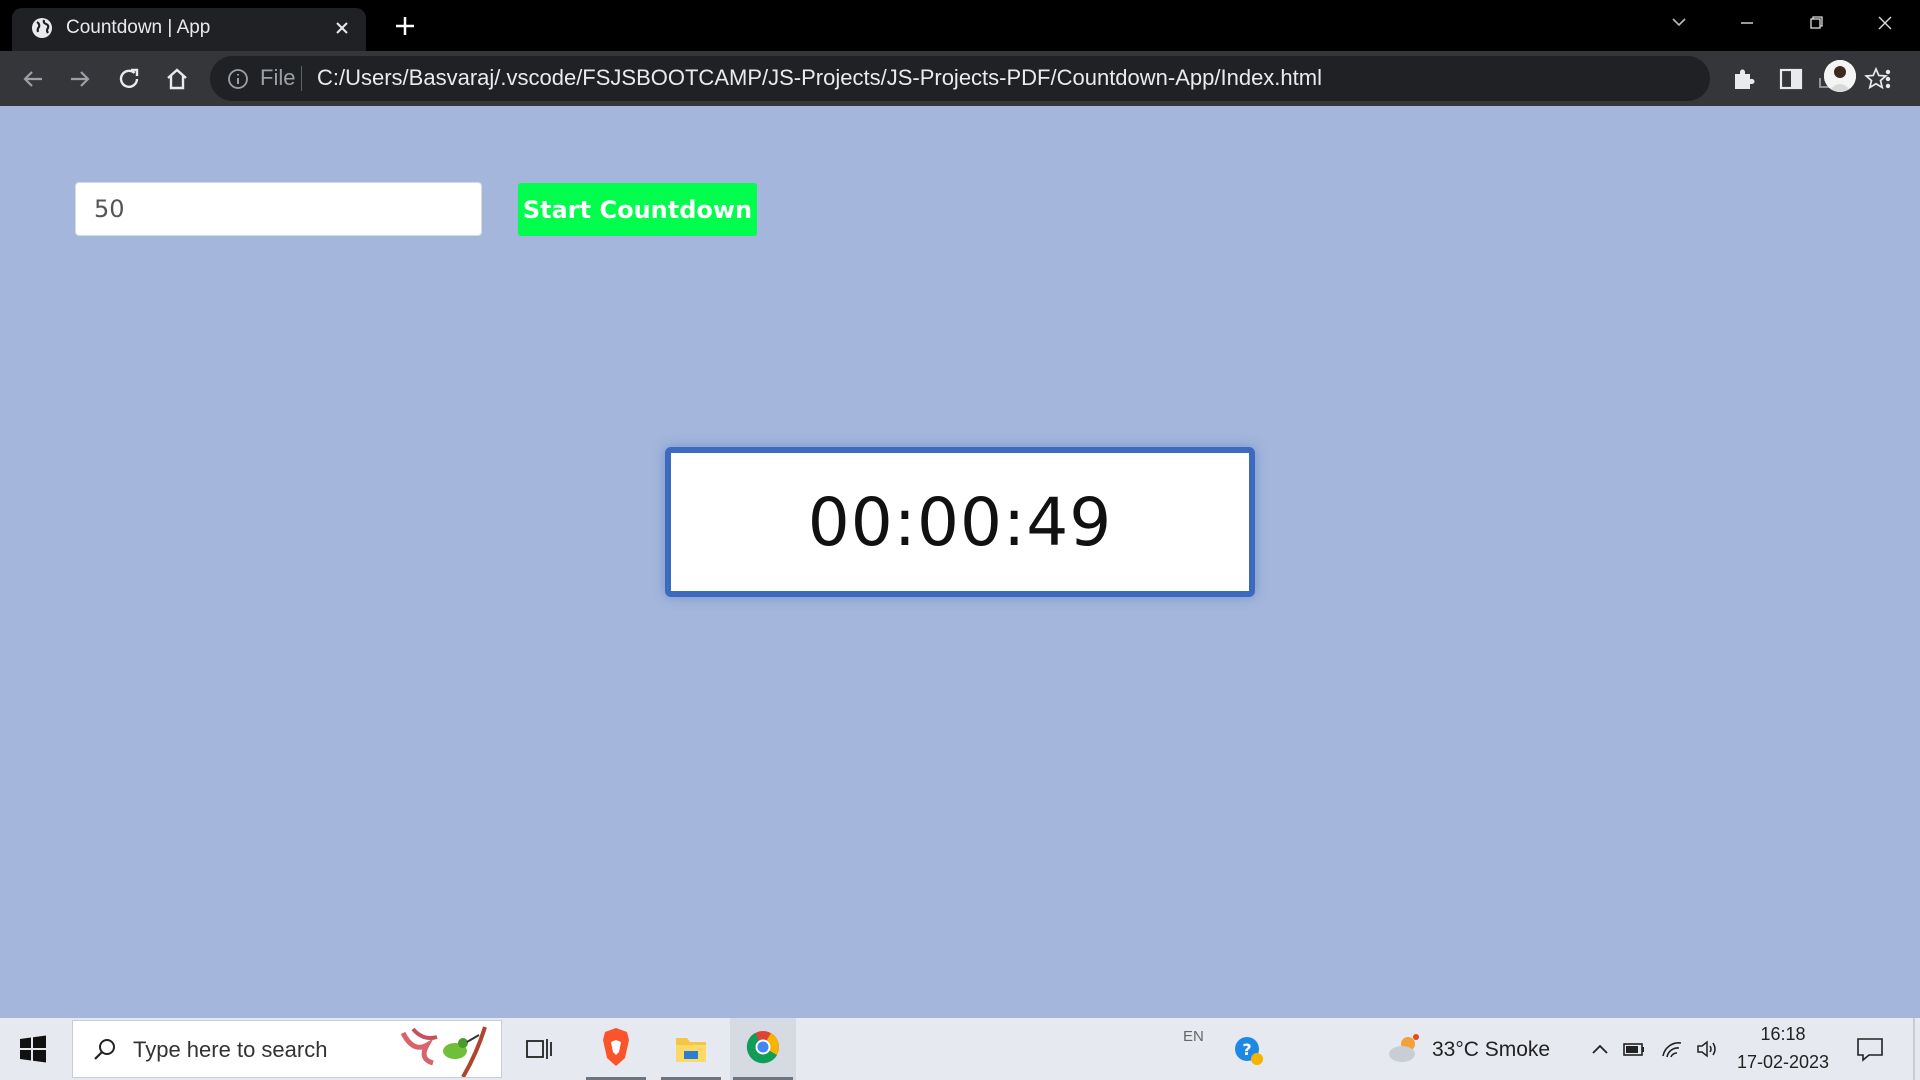  I want to click on brave-browser-icon, so click(616, 1047).